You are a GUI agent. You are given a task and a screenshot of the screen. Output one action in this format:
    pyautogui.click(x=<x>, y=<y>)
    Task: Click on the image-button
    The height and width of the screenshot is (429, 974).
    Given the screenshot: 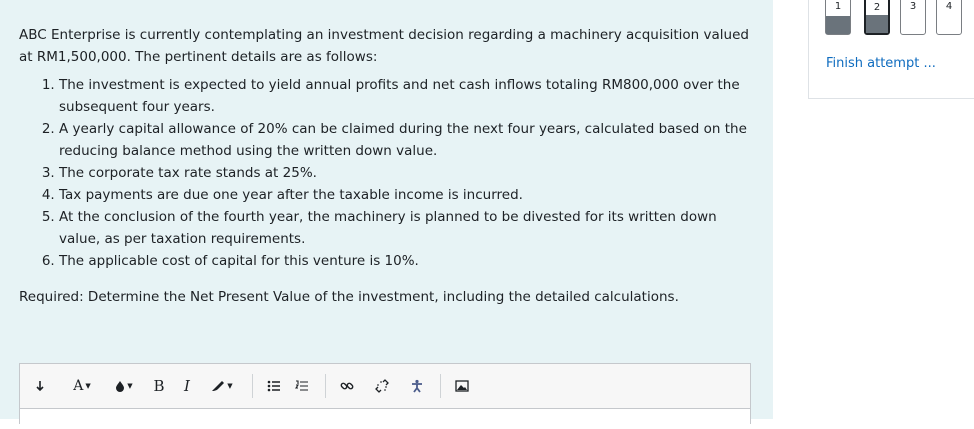 What is the action you would take?
    pyautogui.click(x=462, y=386)
    